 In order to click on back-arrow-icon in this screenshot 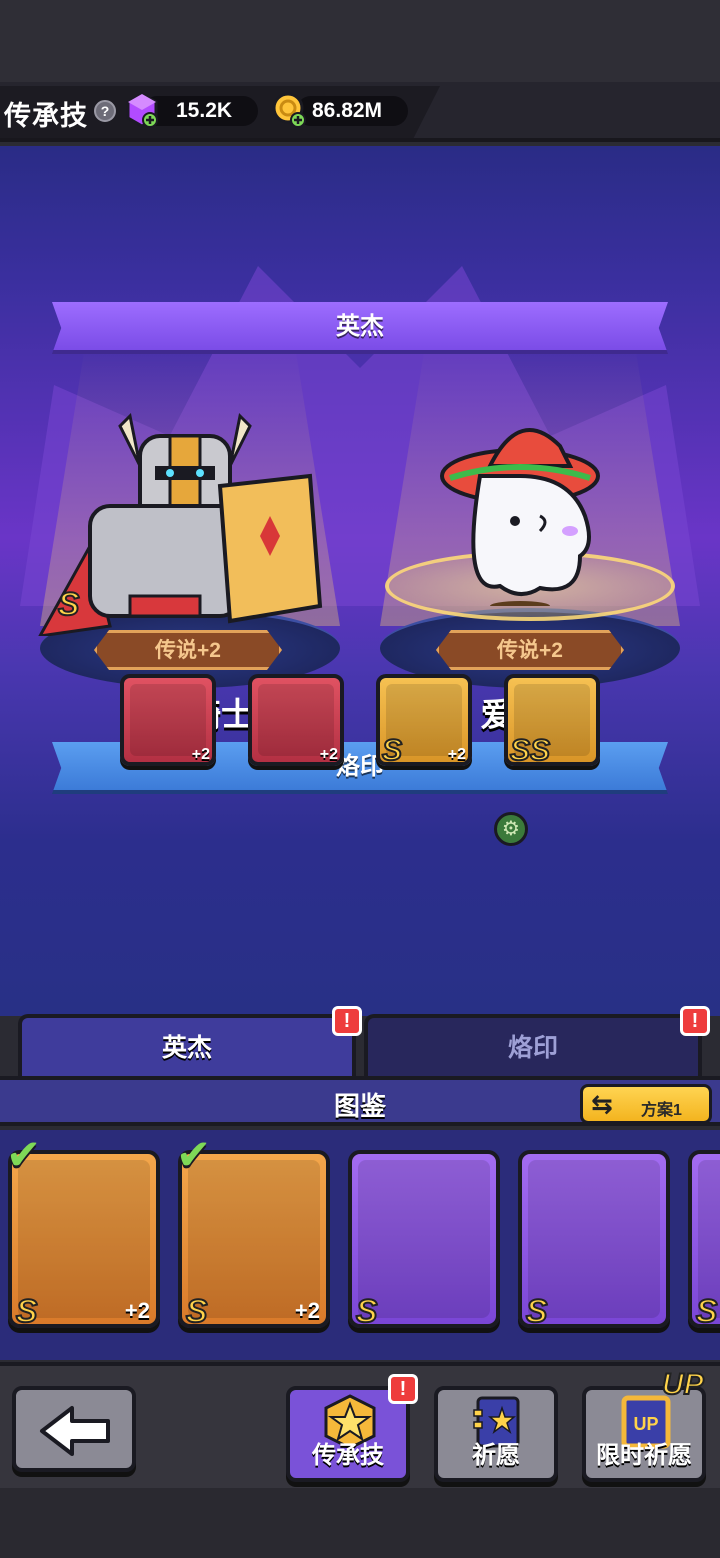, I will do `click(75, 1431)`.